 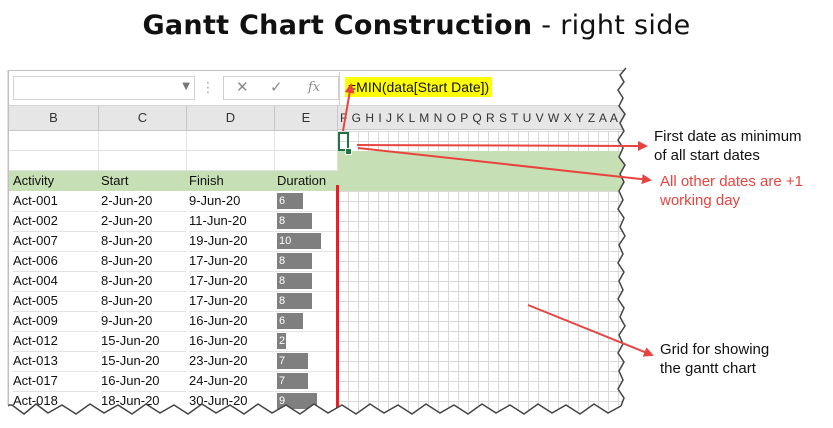 What do you see at coordinates (590, 330) in the screenshot?
I see `grid-arrow` at bounding box center [590, 330].